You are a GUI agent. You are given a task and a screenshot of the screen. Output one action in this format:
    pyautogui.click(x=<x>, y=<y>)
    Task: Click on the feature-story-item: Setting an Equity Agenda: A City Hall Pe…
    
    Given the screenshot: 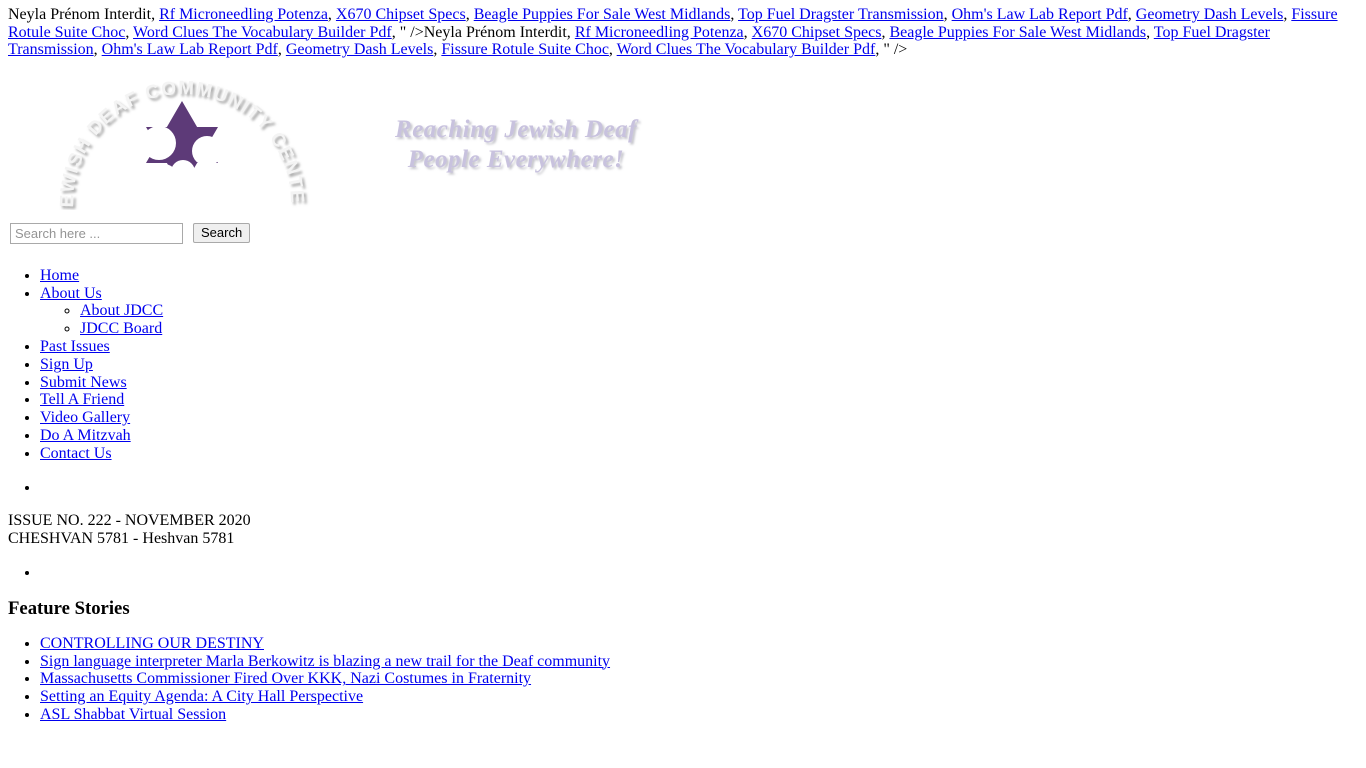 What is the action you would take?
    pyautogui.click(x=703, y=697)
    